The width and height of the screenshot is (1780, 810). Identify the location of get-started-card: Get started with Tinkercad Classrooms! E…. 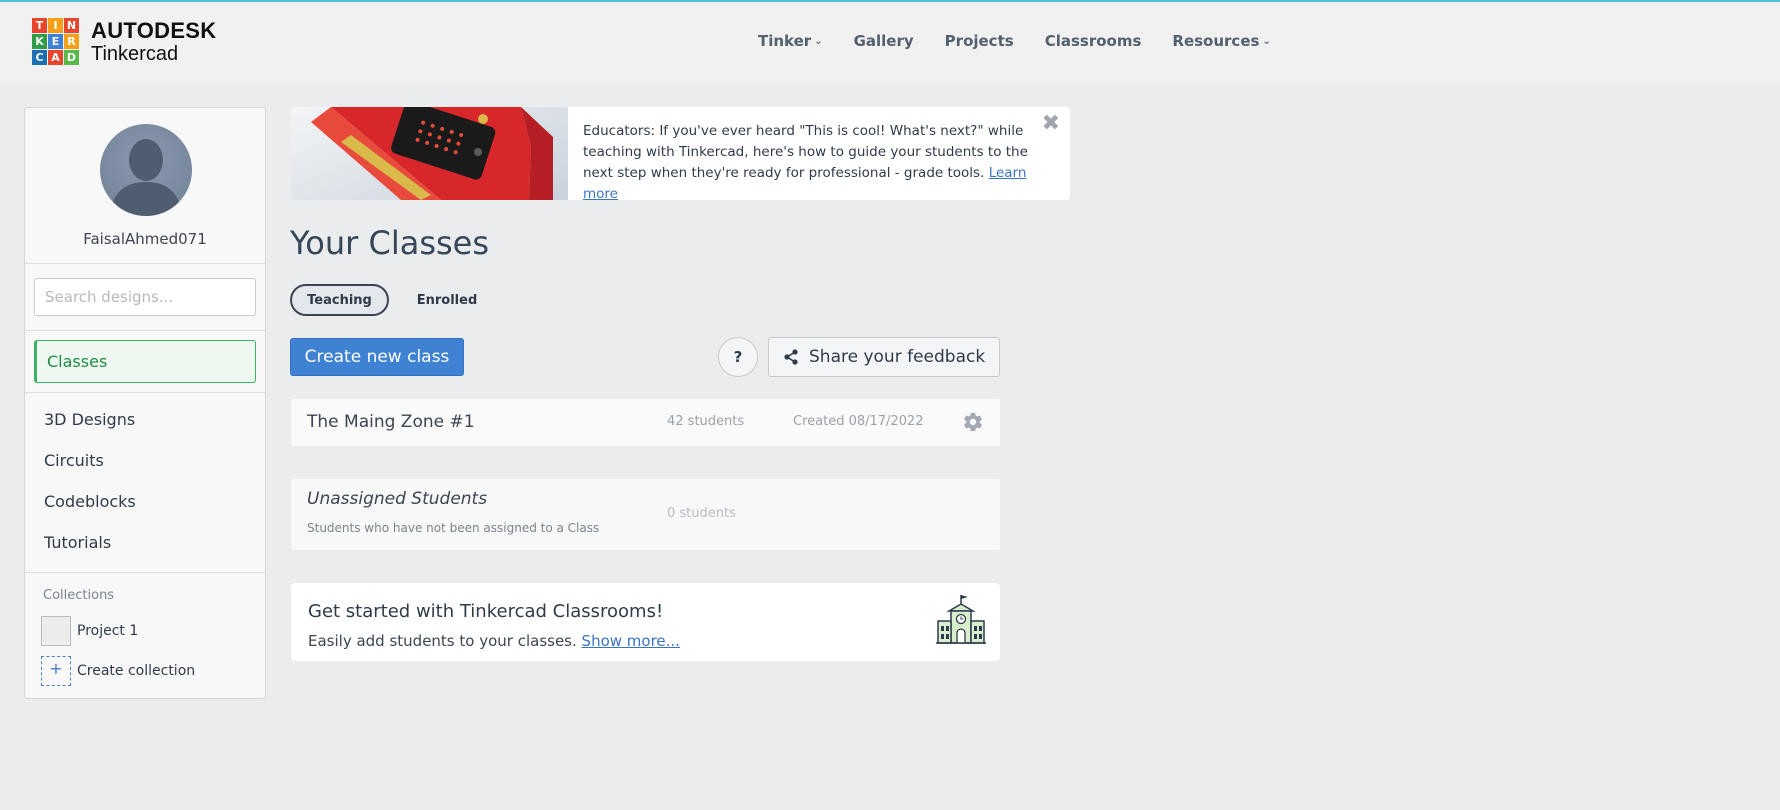
(645, 622).